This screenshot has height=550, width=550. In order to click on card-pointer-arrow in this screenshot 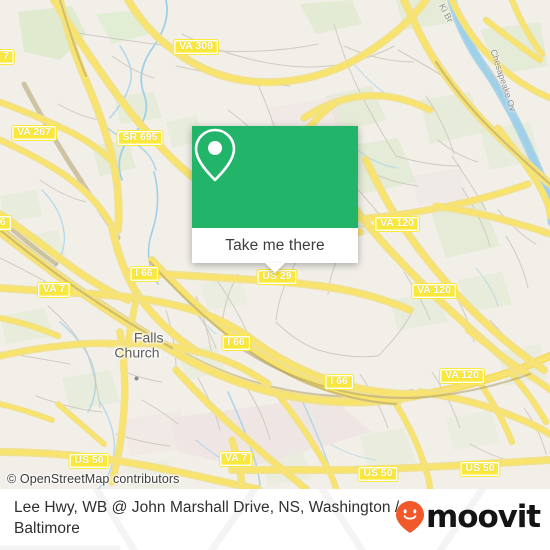, I will do `click(275, 268)`.